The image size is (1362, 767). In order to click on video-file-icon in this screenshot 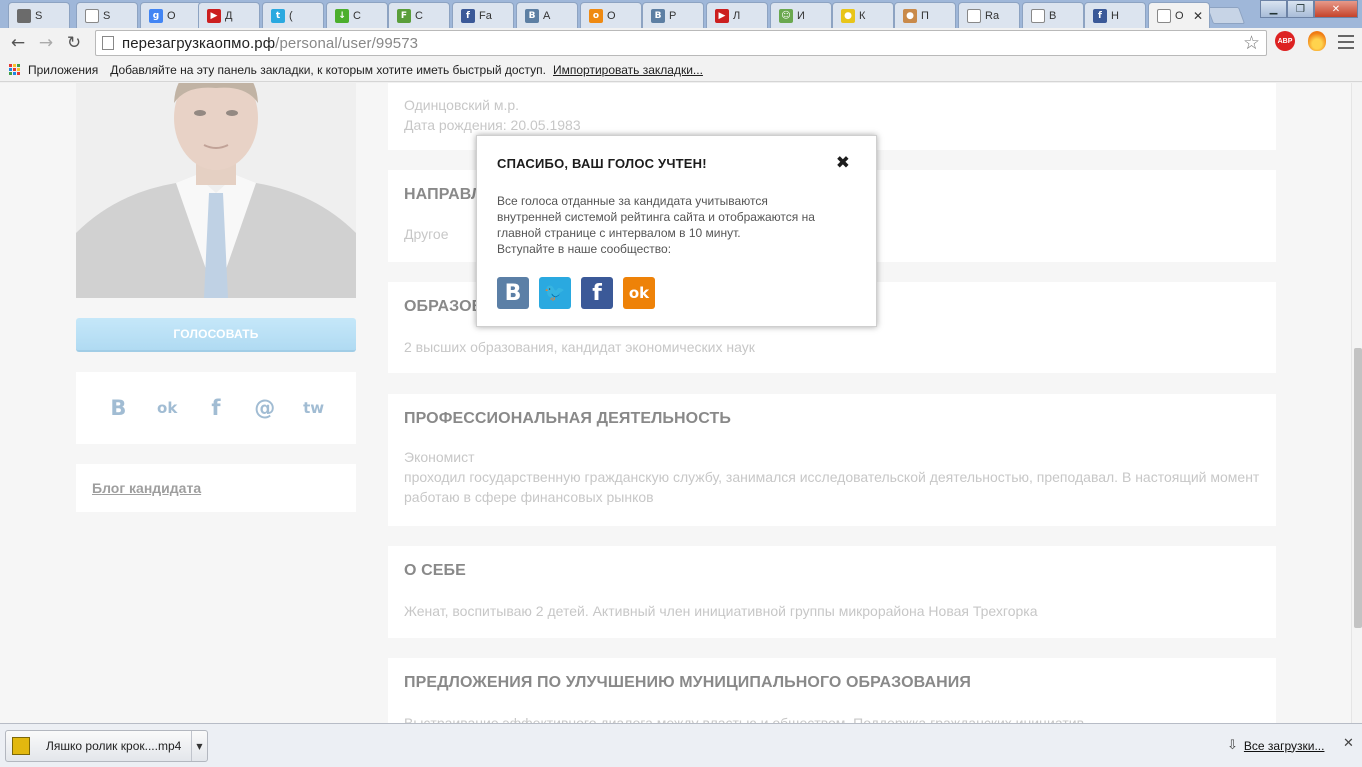, I will do `click(21, 746)`.